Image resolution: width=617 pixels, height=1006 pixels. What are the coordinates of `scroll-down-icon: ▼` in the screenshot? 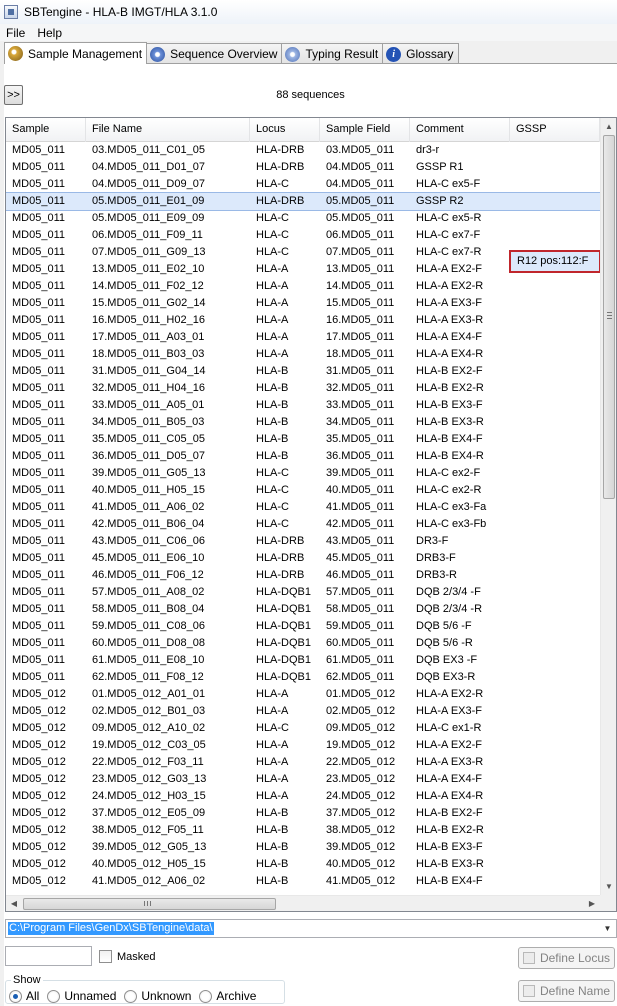 It's located at (608, 886).